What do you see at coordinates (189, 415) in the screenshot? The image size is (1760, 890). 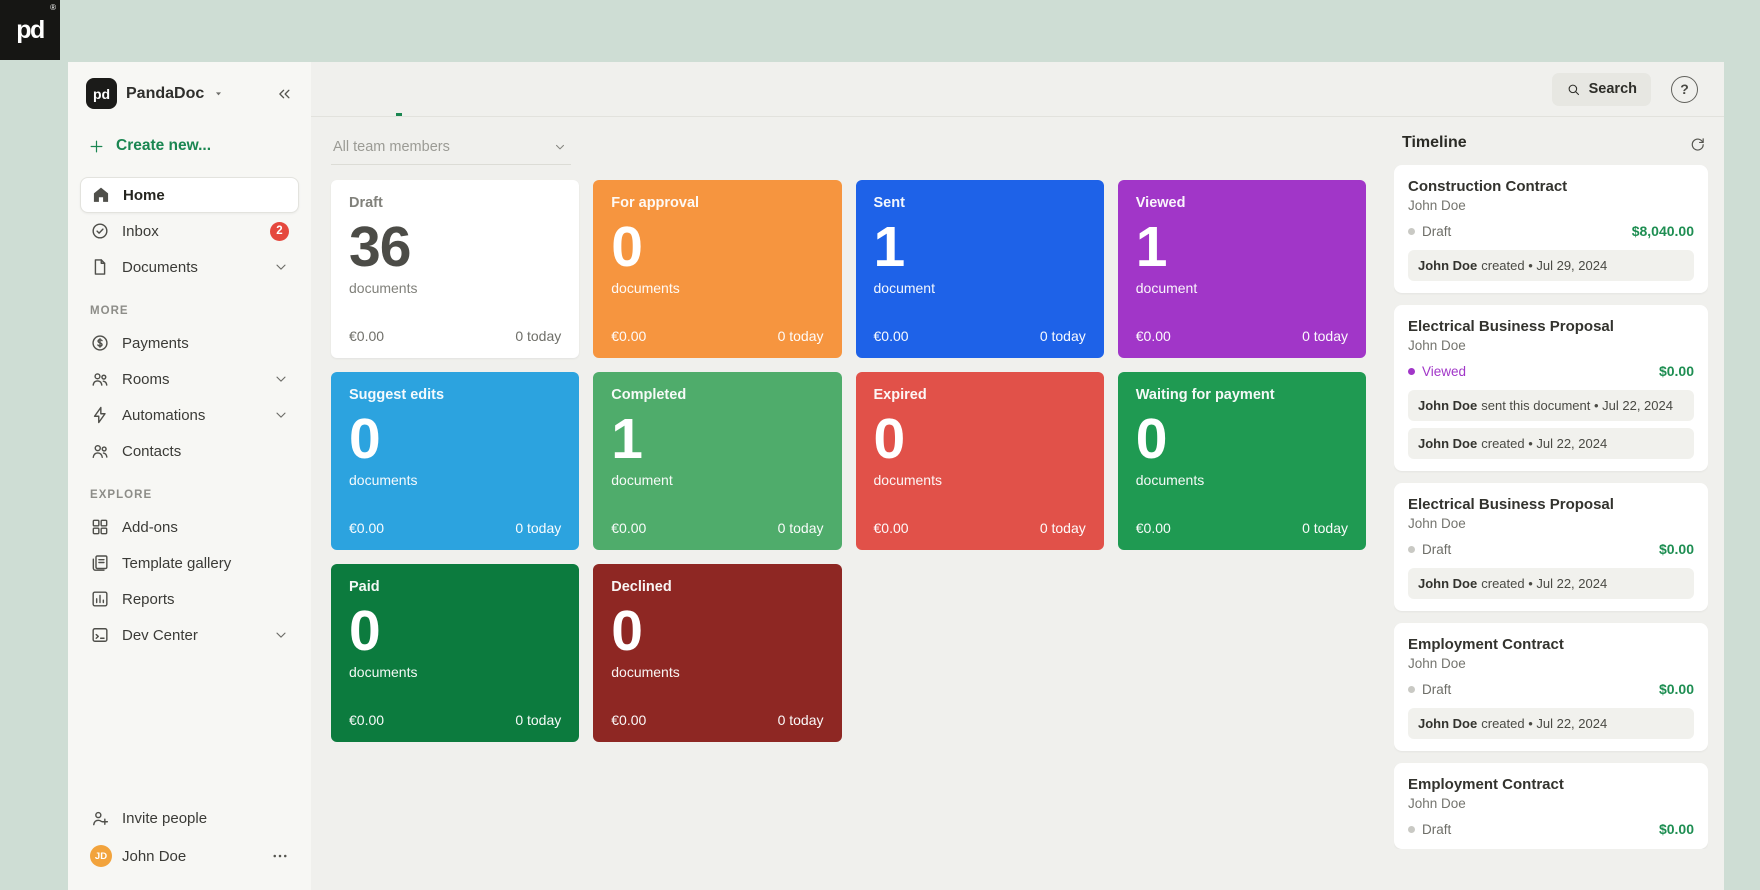 I see `sidebar-item-automations: Automations` at bounding box center [189, 415].